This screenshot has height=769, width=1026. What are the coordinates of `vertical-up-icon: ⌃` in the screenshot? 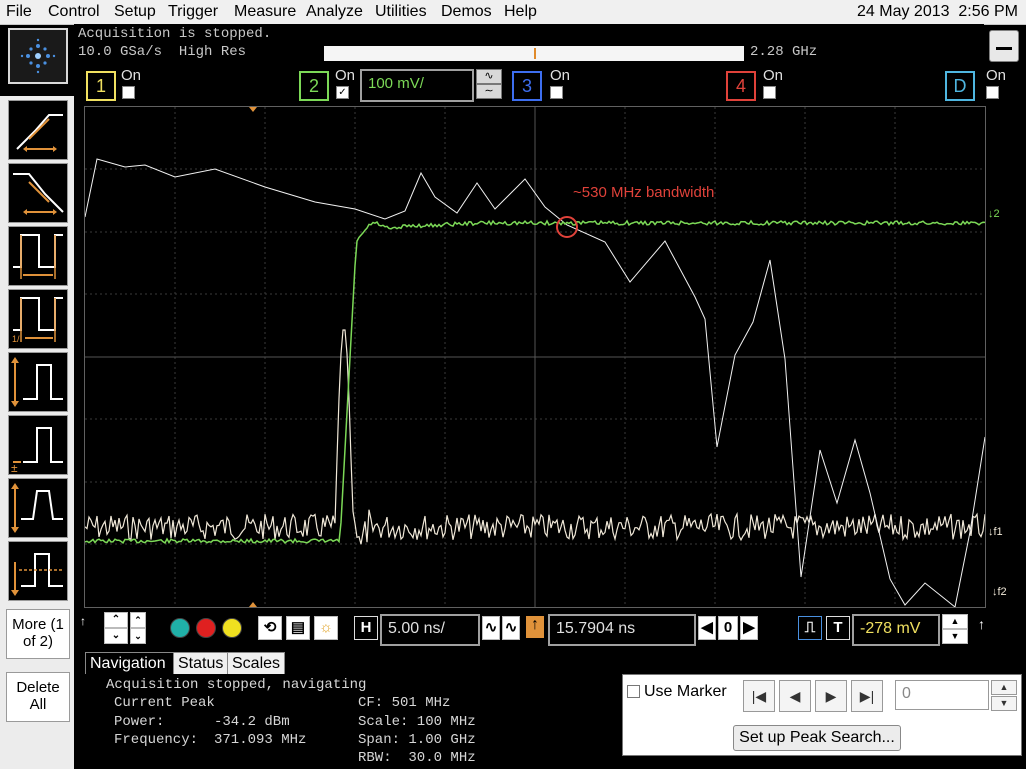 It's located at (116, 620).